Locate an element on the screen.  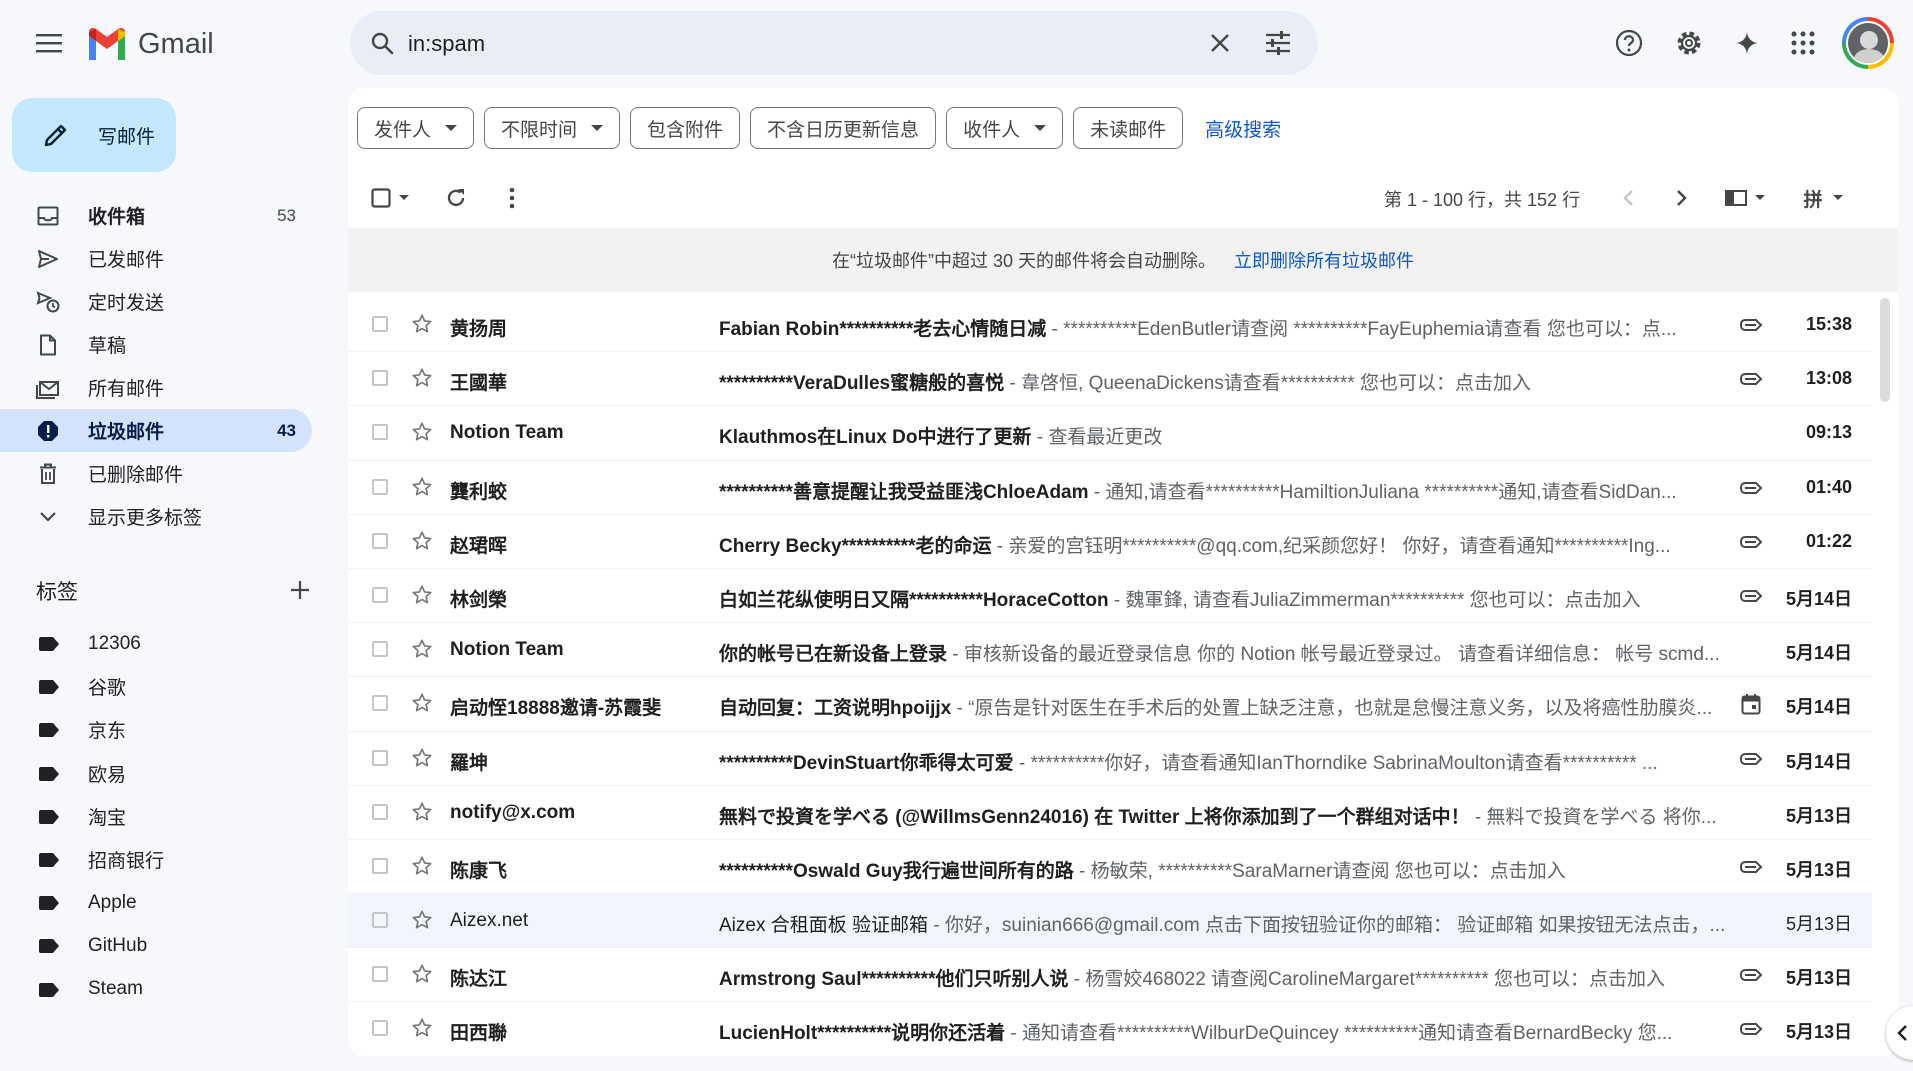
label-item: 12306 is located at coordinates (163, 643).